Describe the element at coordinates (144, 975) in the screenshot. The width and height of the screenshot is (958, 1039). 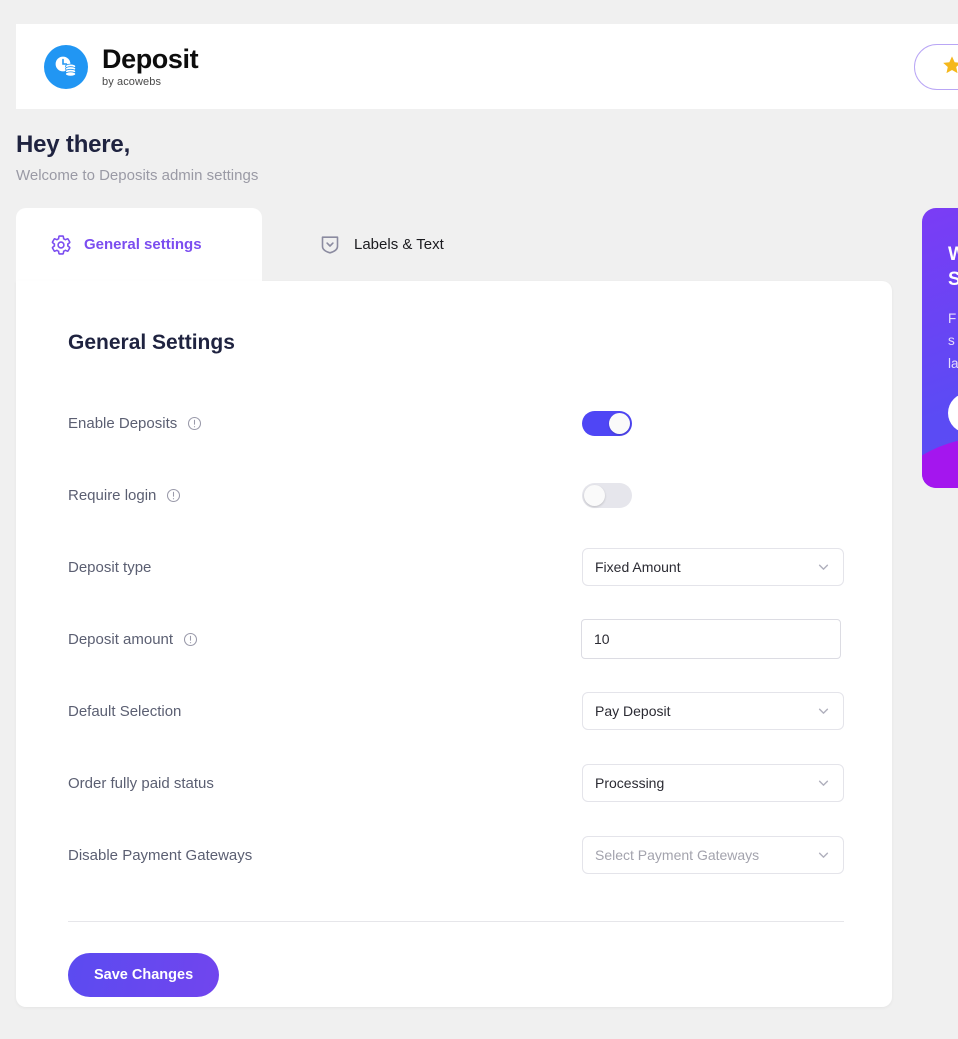
I see `save-button: Save Changes` at that location.